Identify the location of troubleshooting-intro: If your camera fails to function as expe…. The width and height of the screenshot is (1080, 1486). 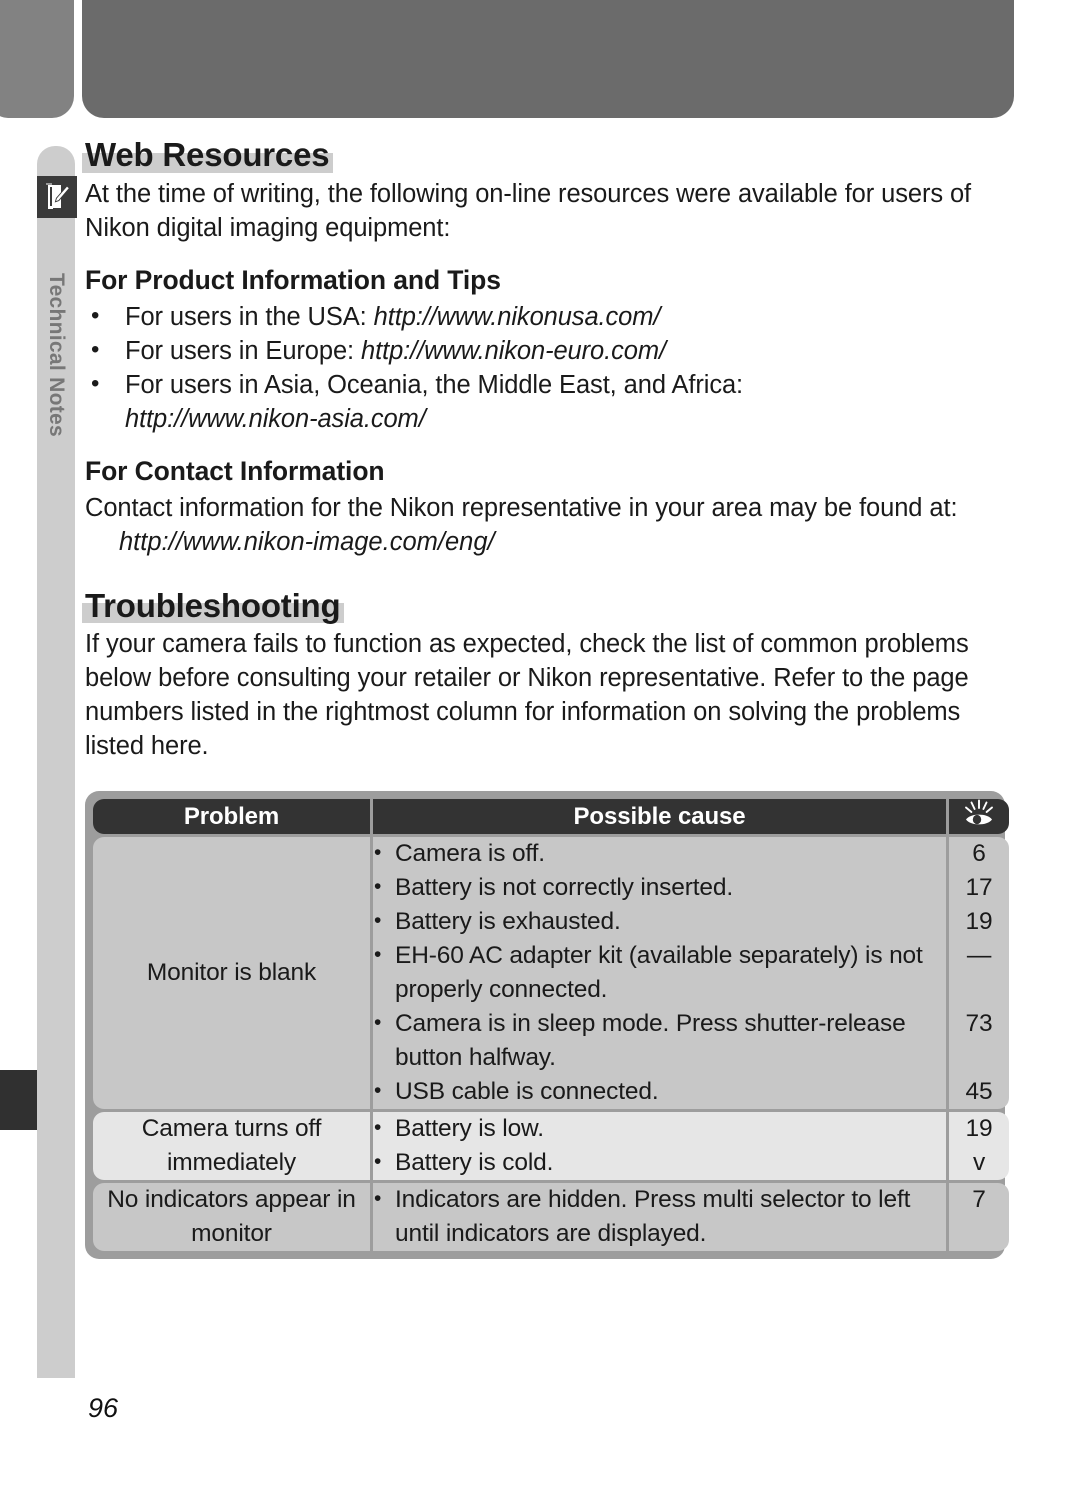
(527, 695).